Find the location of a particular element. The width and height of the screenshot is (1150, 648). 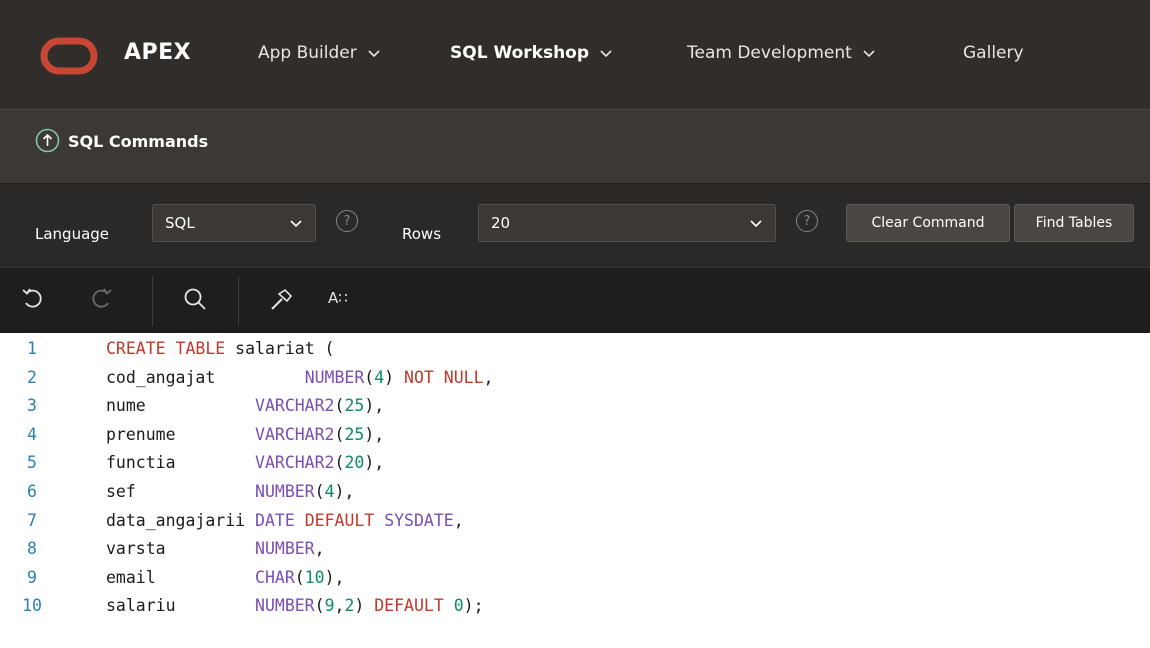

code-line: 8 varsta NUMBER, is located at coordinates (575, 549).